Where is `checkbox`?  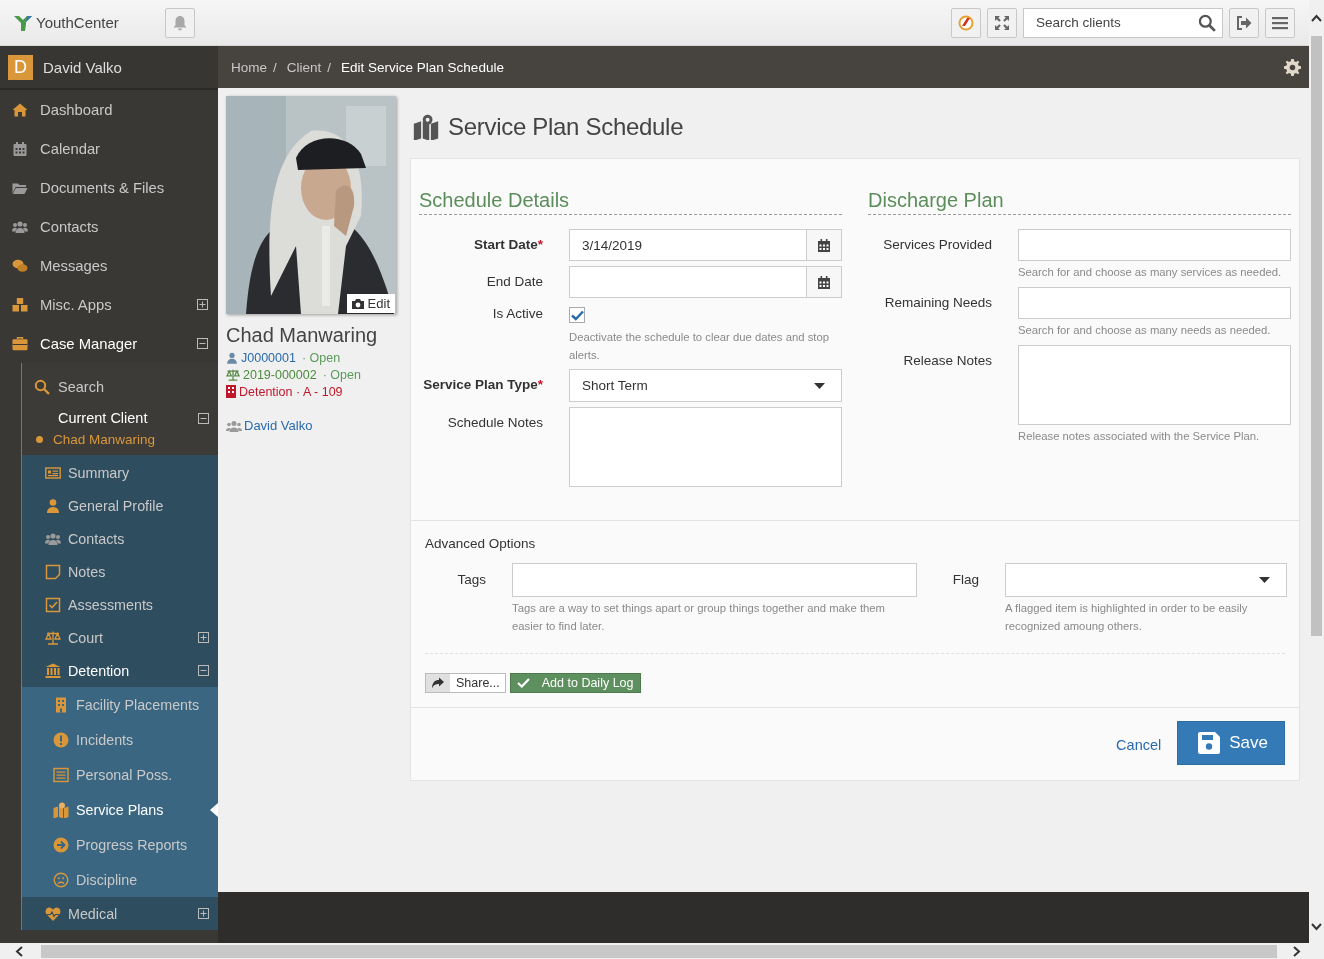
checkbox is located at coordinates (577, 315).